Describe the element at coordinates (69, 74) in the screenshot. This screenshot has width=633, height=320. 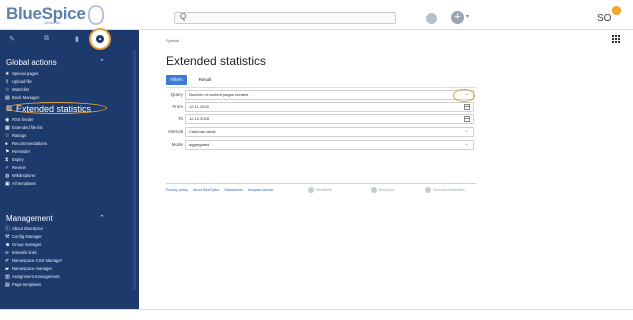
I see `sidebar-item-special-pages: ★ Special pages` at that location.